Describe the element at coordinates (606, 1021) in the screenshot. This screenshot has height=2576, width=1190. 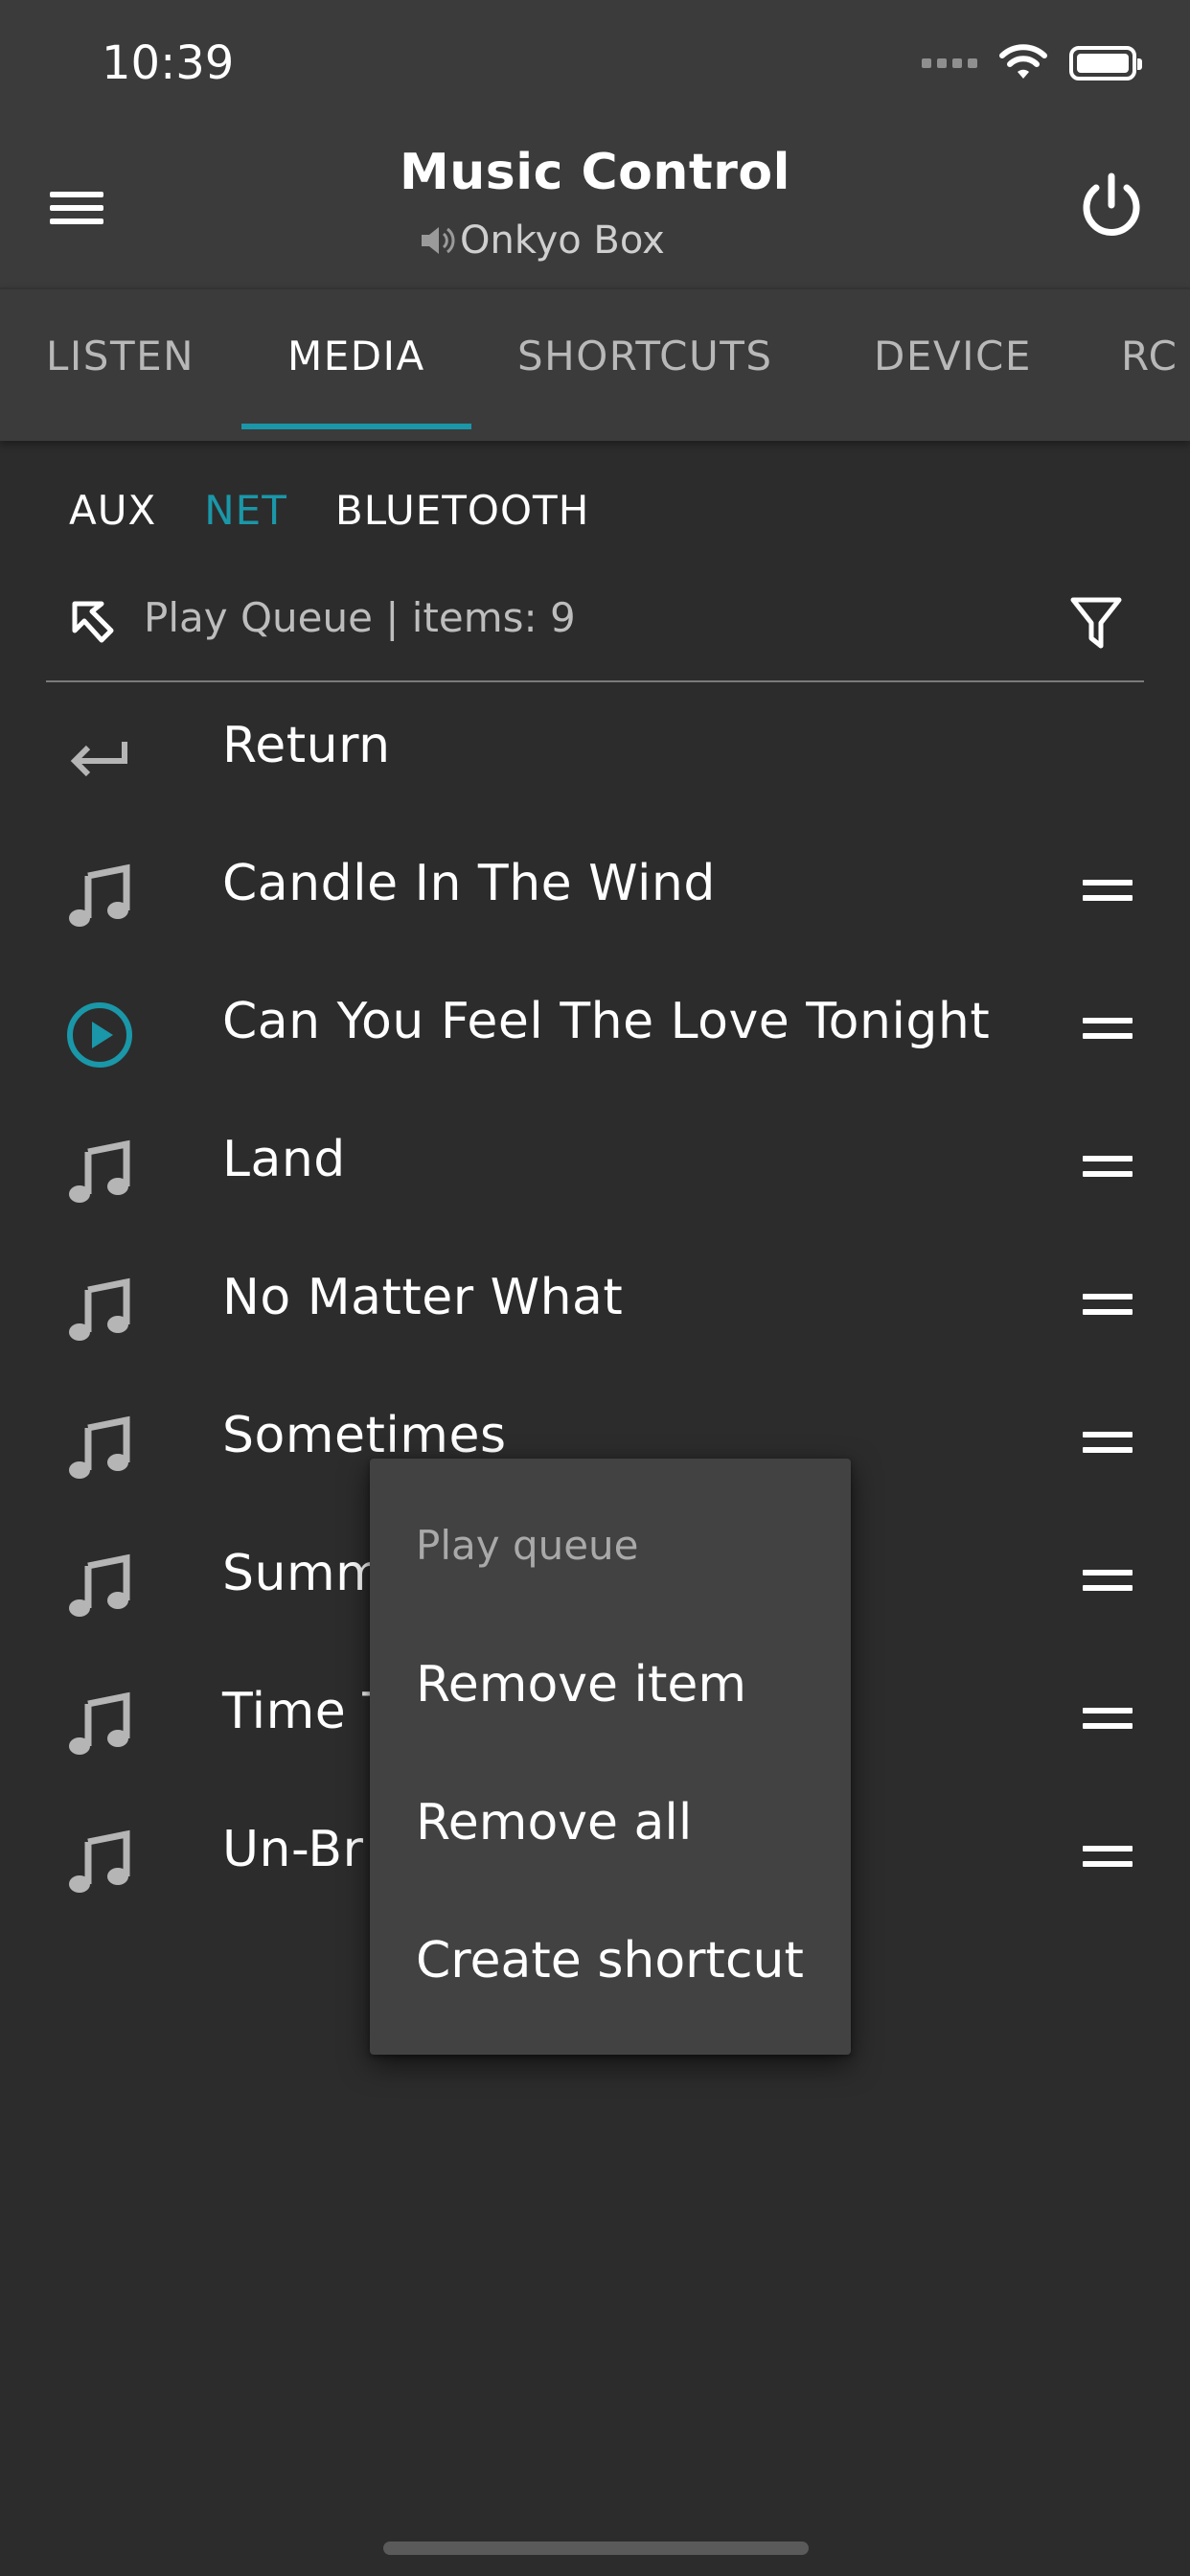
I see `track-title: Can You Feel The Love Tonight` at that location.